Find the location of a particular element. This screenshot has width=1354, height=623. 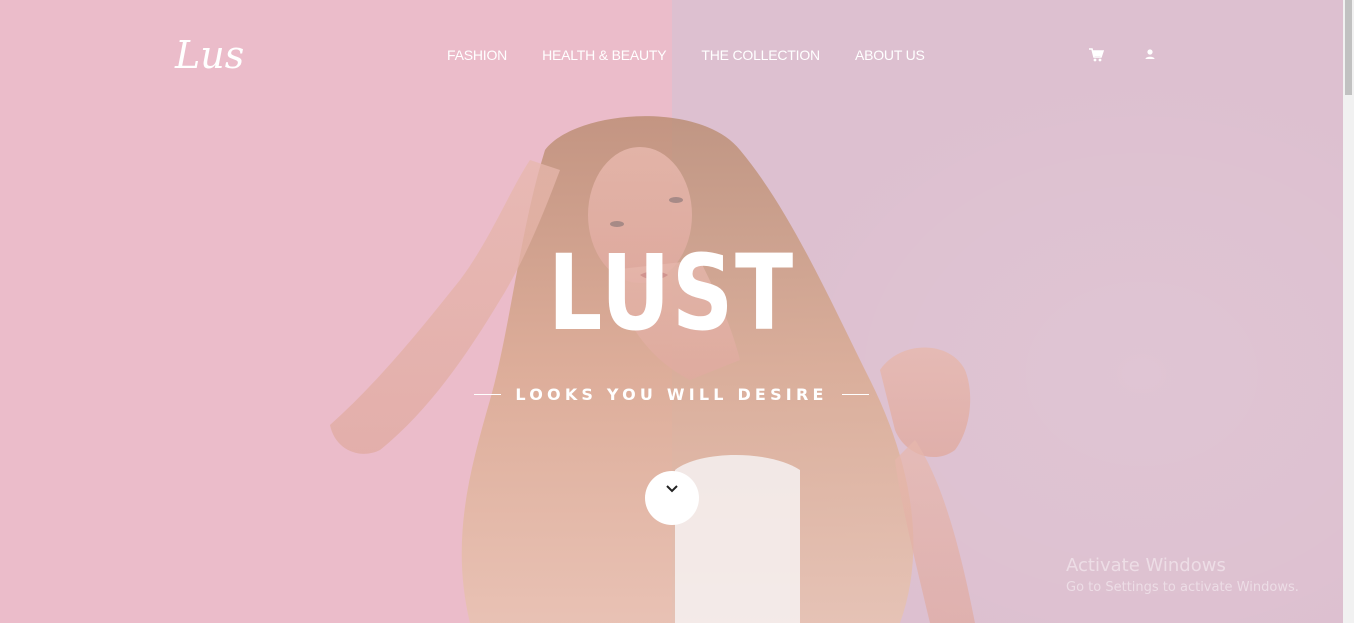

tagline: LOOKS YOU WILL DESIRE is located at coordinates (671, 394).